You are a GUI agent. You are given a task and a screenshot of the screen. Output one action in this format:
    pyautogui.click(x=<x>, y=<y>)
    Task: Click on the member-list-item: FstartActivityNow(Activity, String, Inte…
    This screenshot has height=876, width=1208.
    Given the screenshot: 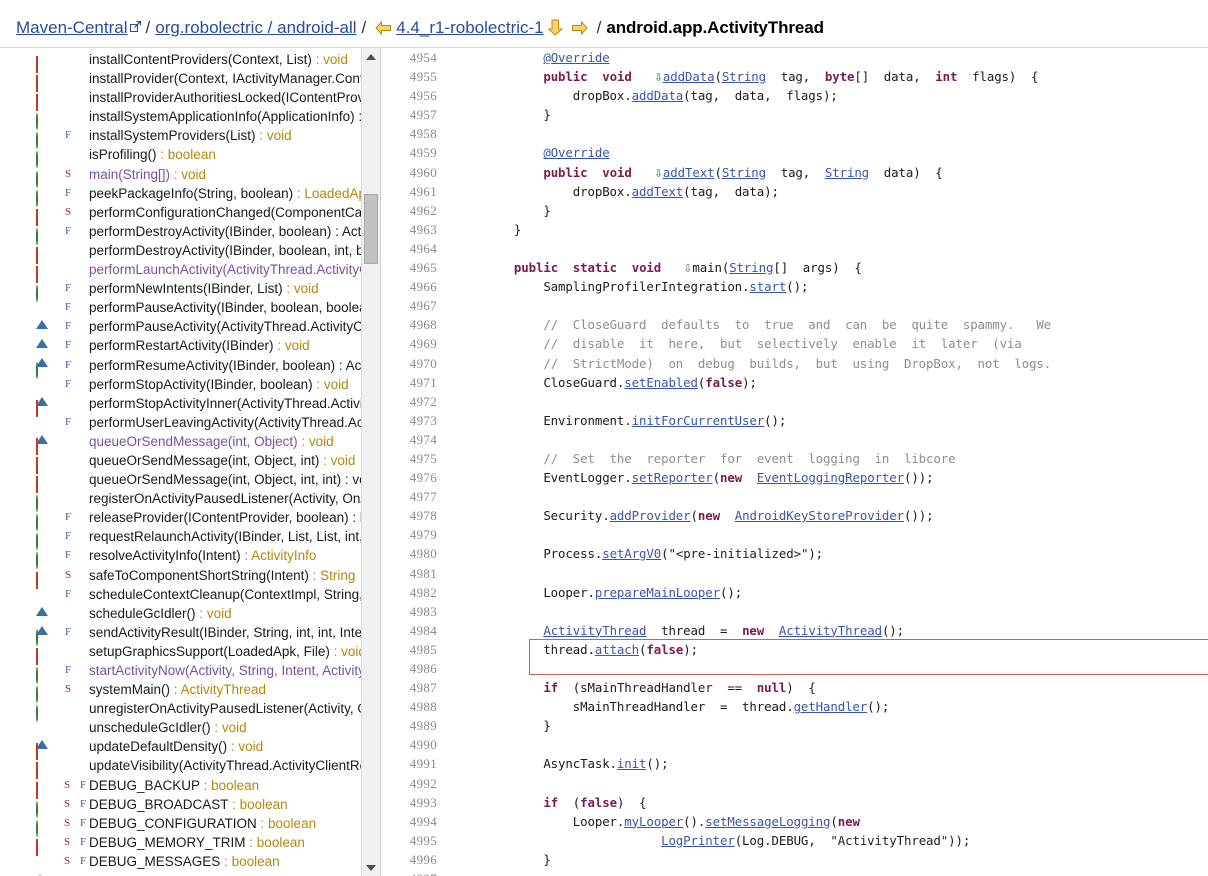 What is the action you would take?
    pyautogui.click(x=181, y=672)
    